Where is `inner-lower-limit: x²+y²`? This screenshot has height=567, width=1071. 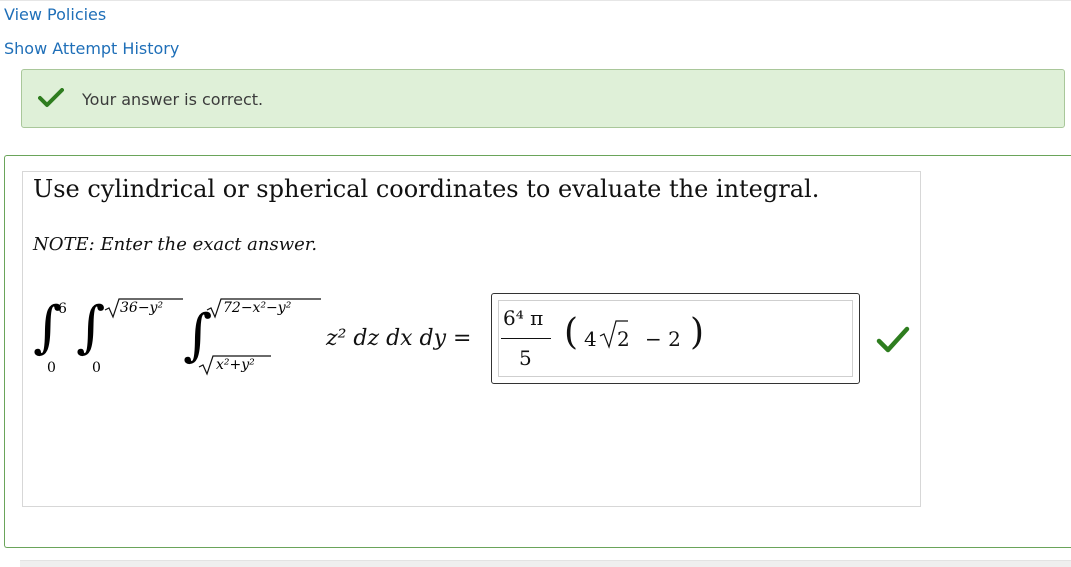
inner-lower-limit: x²+y² is located at coordinates (235, 365).